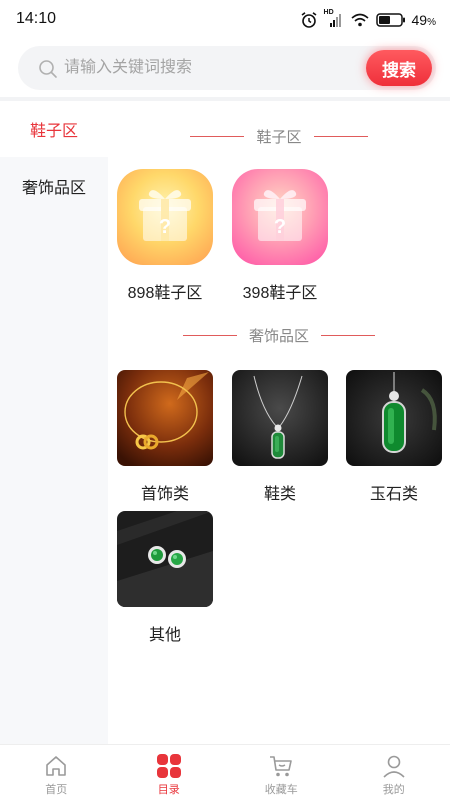 This screenshot has width=450, height=800. I want to click on category-tile-398: ? 398鞋子区, so click(280, 236).